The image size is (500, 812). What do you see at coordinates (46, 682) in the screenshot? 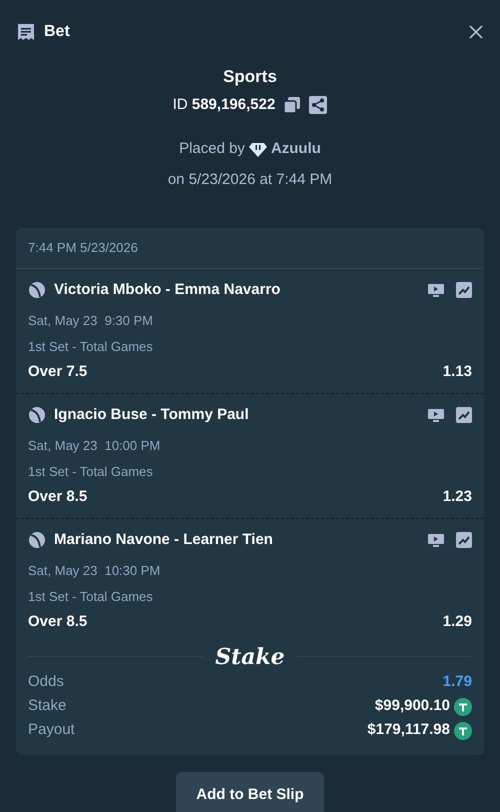
I see `summary-label: Odds` at bounding box center [46, 682].